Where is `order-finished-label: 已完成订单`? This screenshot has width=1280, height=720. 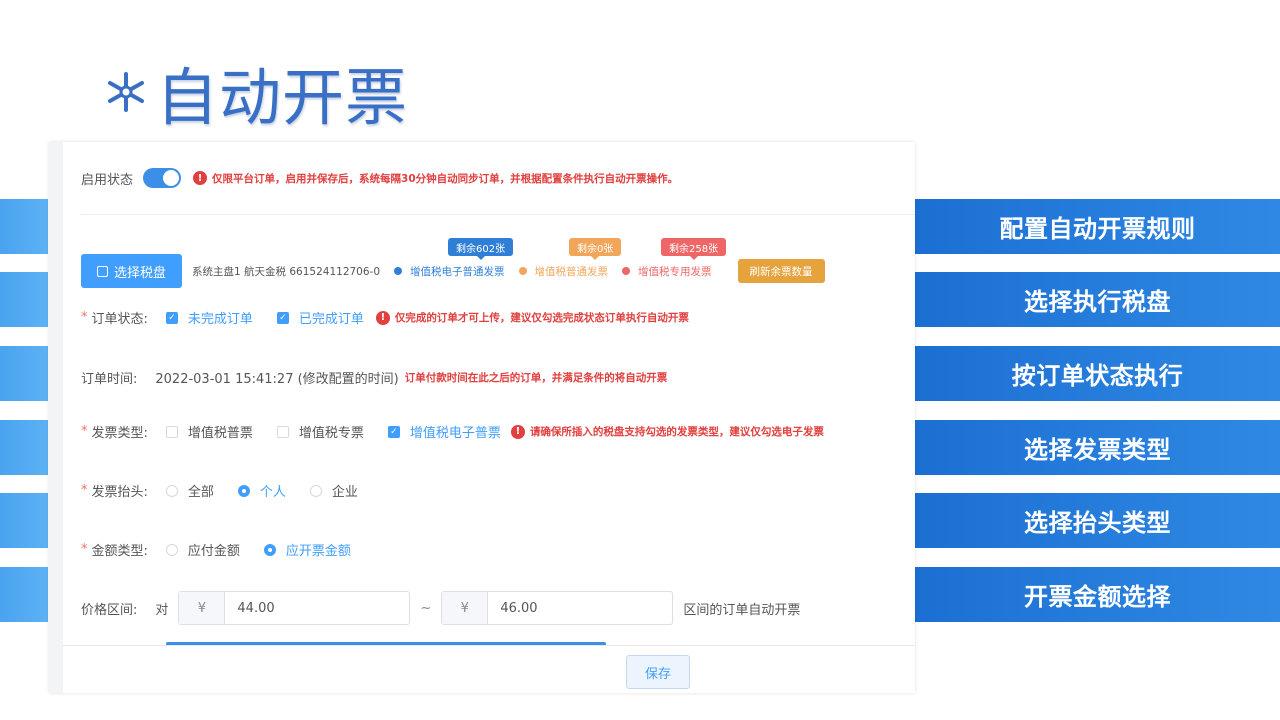
order-finished-label: 已完成订单 is located at coordinates (331, 319).